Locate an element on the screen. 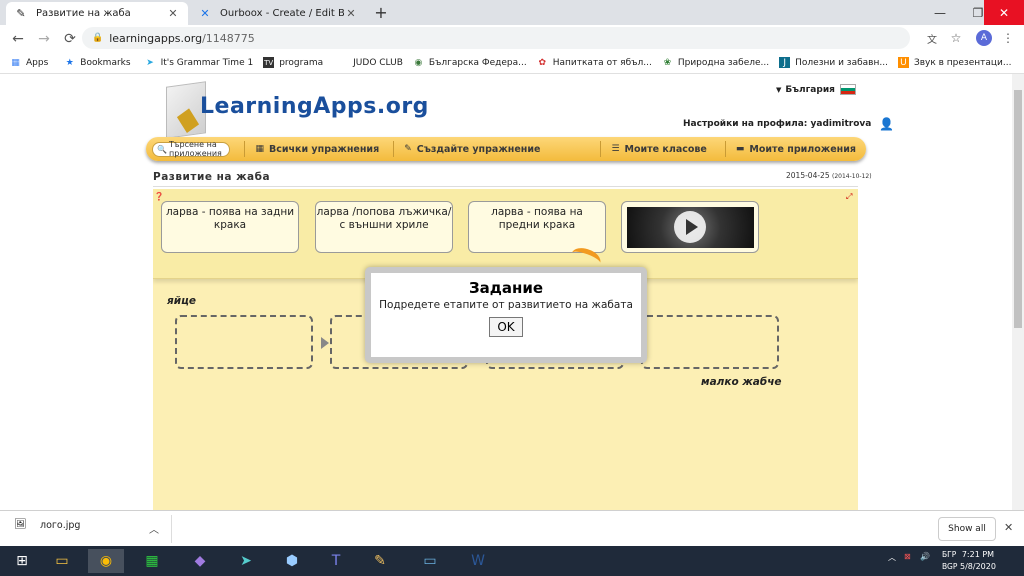 The width and height of the screenshot is (1024, 576). u-icon: U is located at coordinates (903, 62).